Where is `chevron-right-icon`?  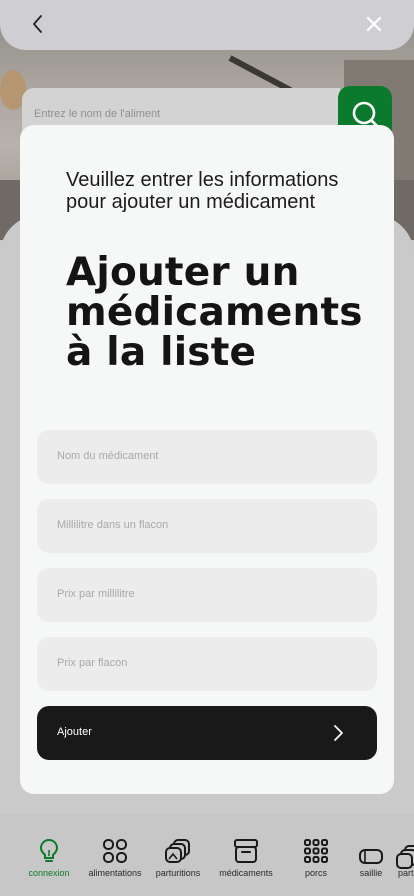 chevron-right-icon is located at coordinates (338, 733).